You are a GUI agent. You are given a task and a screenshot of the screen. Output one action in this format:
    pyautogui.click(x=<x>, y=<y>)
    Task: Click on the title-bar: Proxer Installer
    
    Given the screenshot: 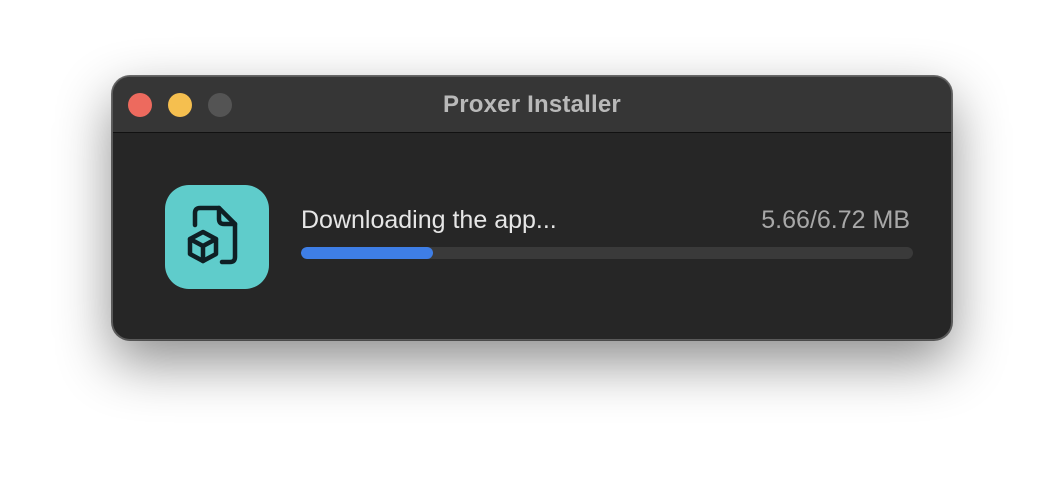 What is the action you would take?
    pyautogui.click(x=532, y=105)
    